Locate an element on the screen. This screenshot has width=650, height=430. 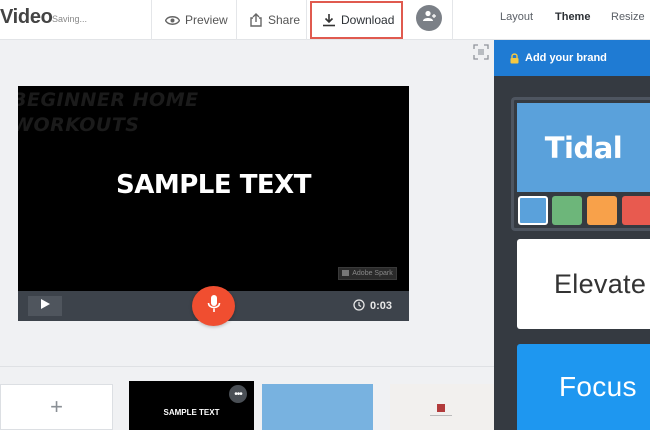
add-brand-button: Add your brand is located at coordinates (572, 58).